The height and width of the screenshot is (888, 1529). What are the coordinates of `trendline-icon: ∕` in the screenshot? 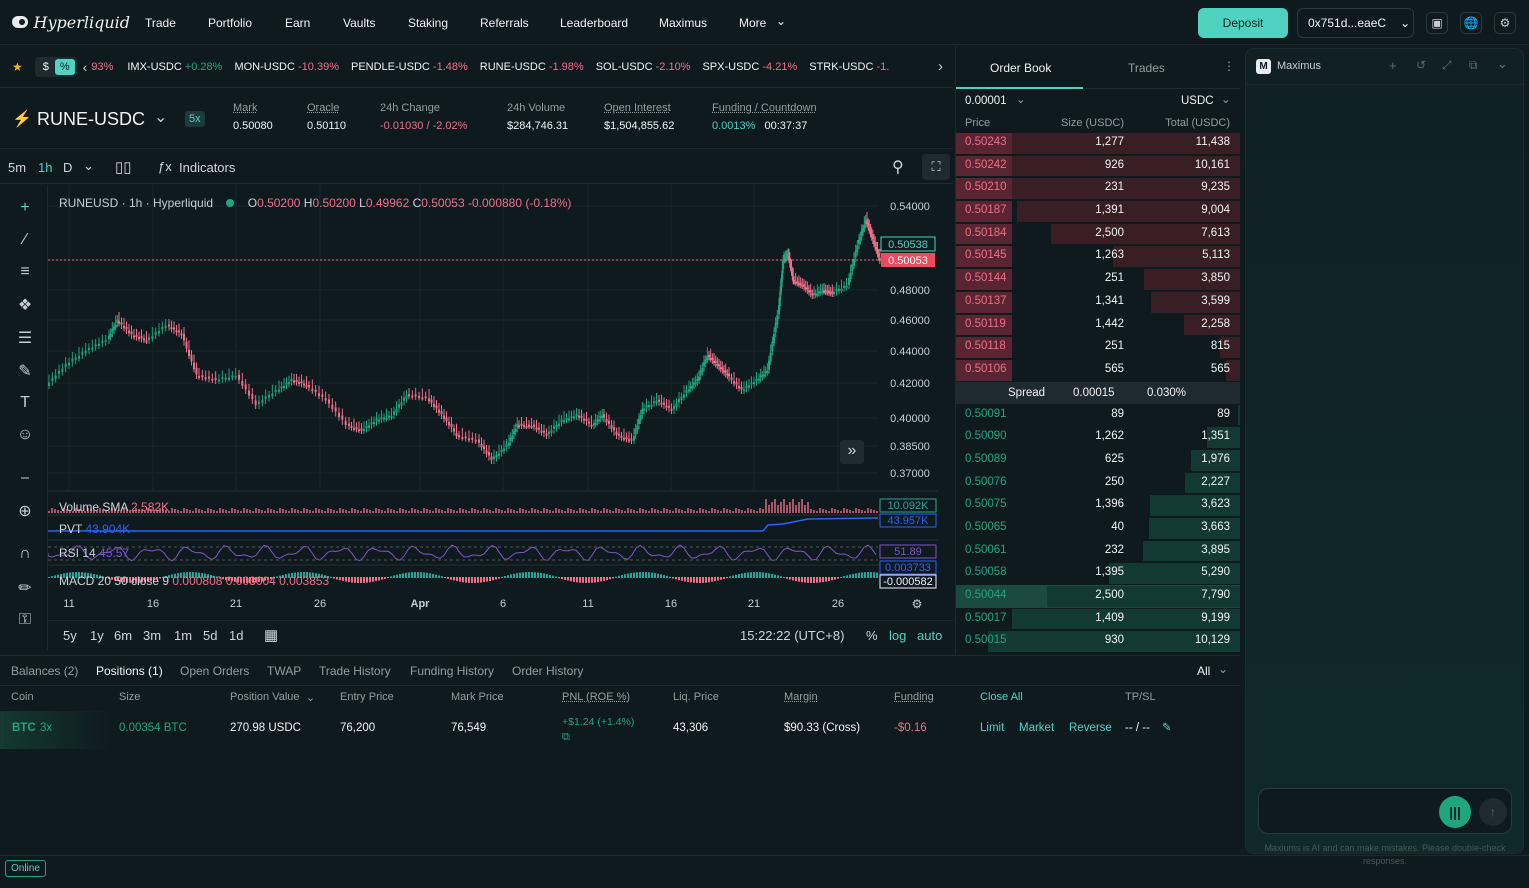 It's located at (25, 242).